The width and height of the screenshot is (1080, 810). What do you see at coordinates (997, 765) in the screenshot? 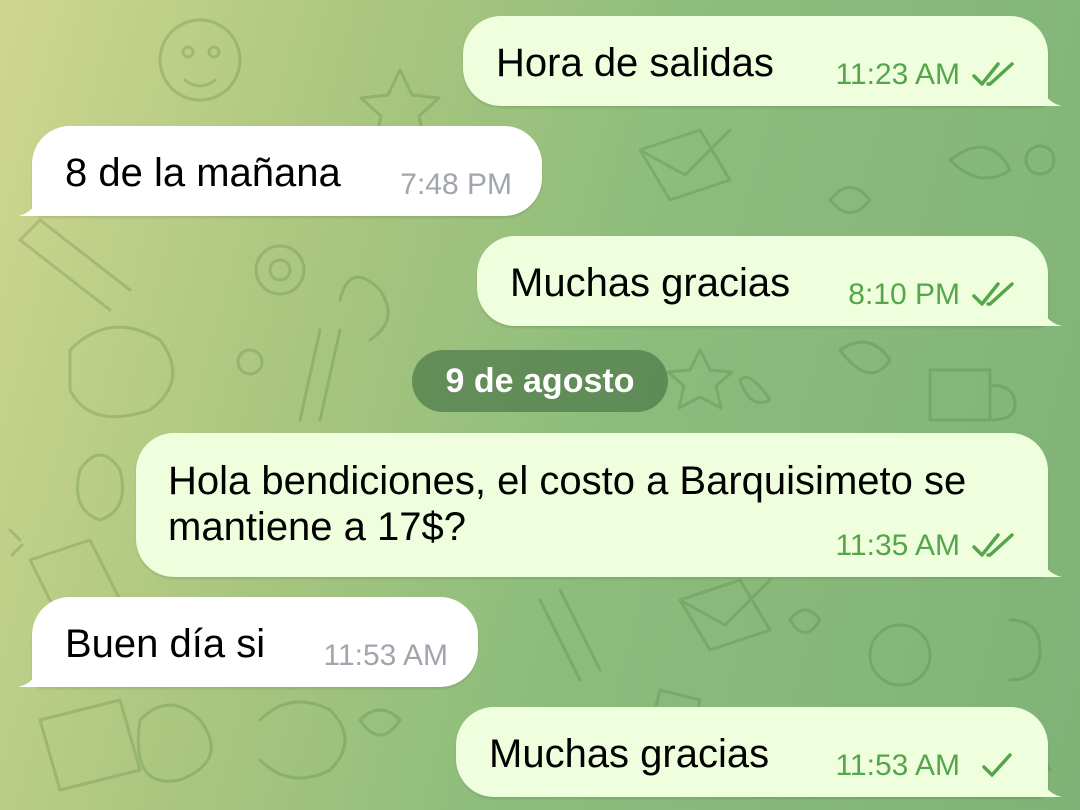
I see `single-check-icon` at bounding box center [997, 765].